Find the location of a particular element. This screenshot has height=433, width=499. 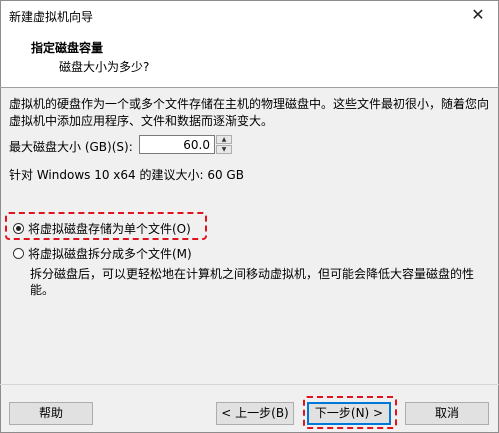

spin-down-icon: ▼ is located at coordinates (224, 149).